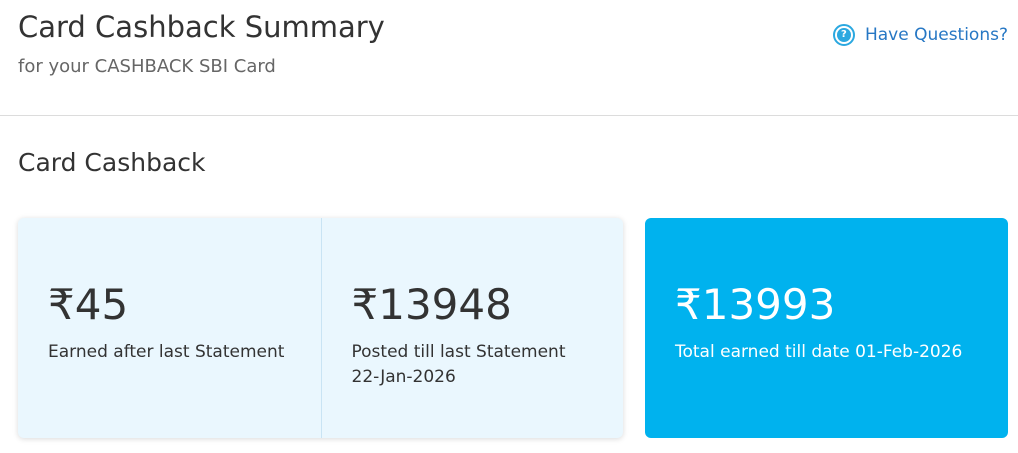 This screenshot has height=453, width=1018. Describe the element at coordinates (819, 352) in the screenshot. I see `total-label: Total earned till date 01-Feb-2026` at that location.